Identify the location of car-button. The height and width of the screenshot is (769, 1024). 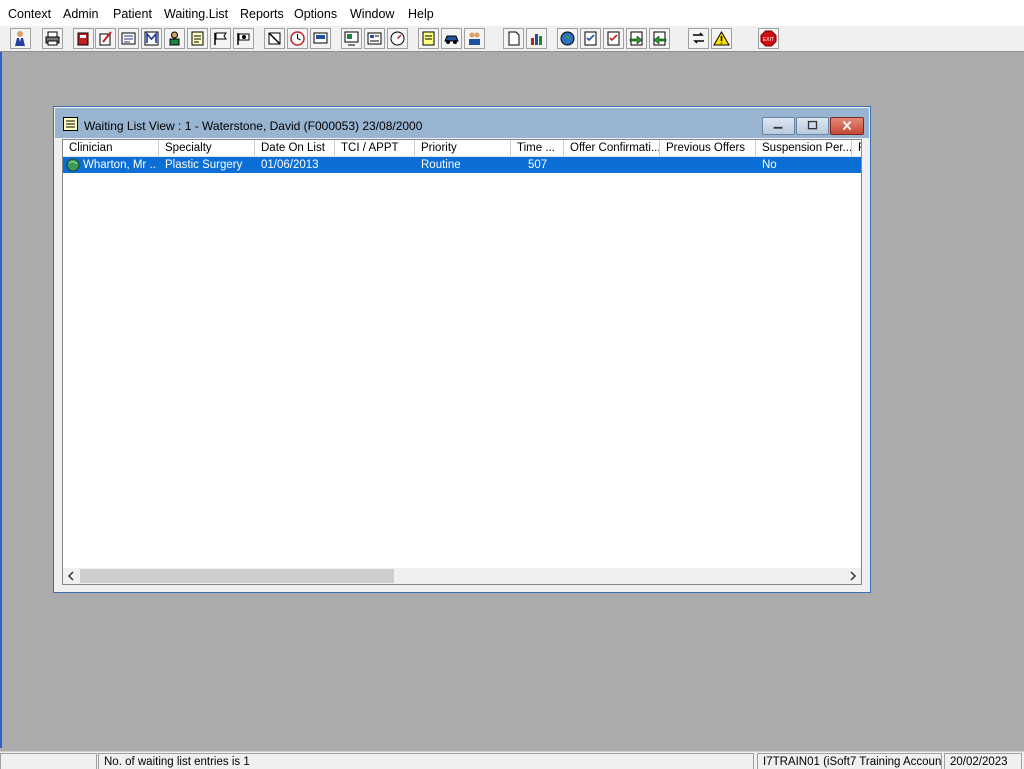
(451, 38).